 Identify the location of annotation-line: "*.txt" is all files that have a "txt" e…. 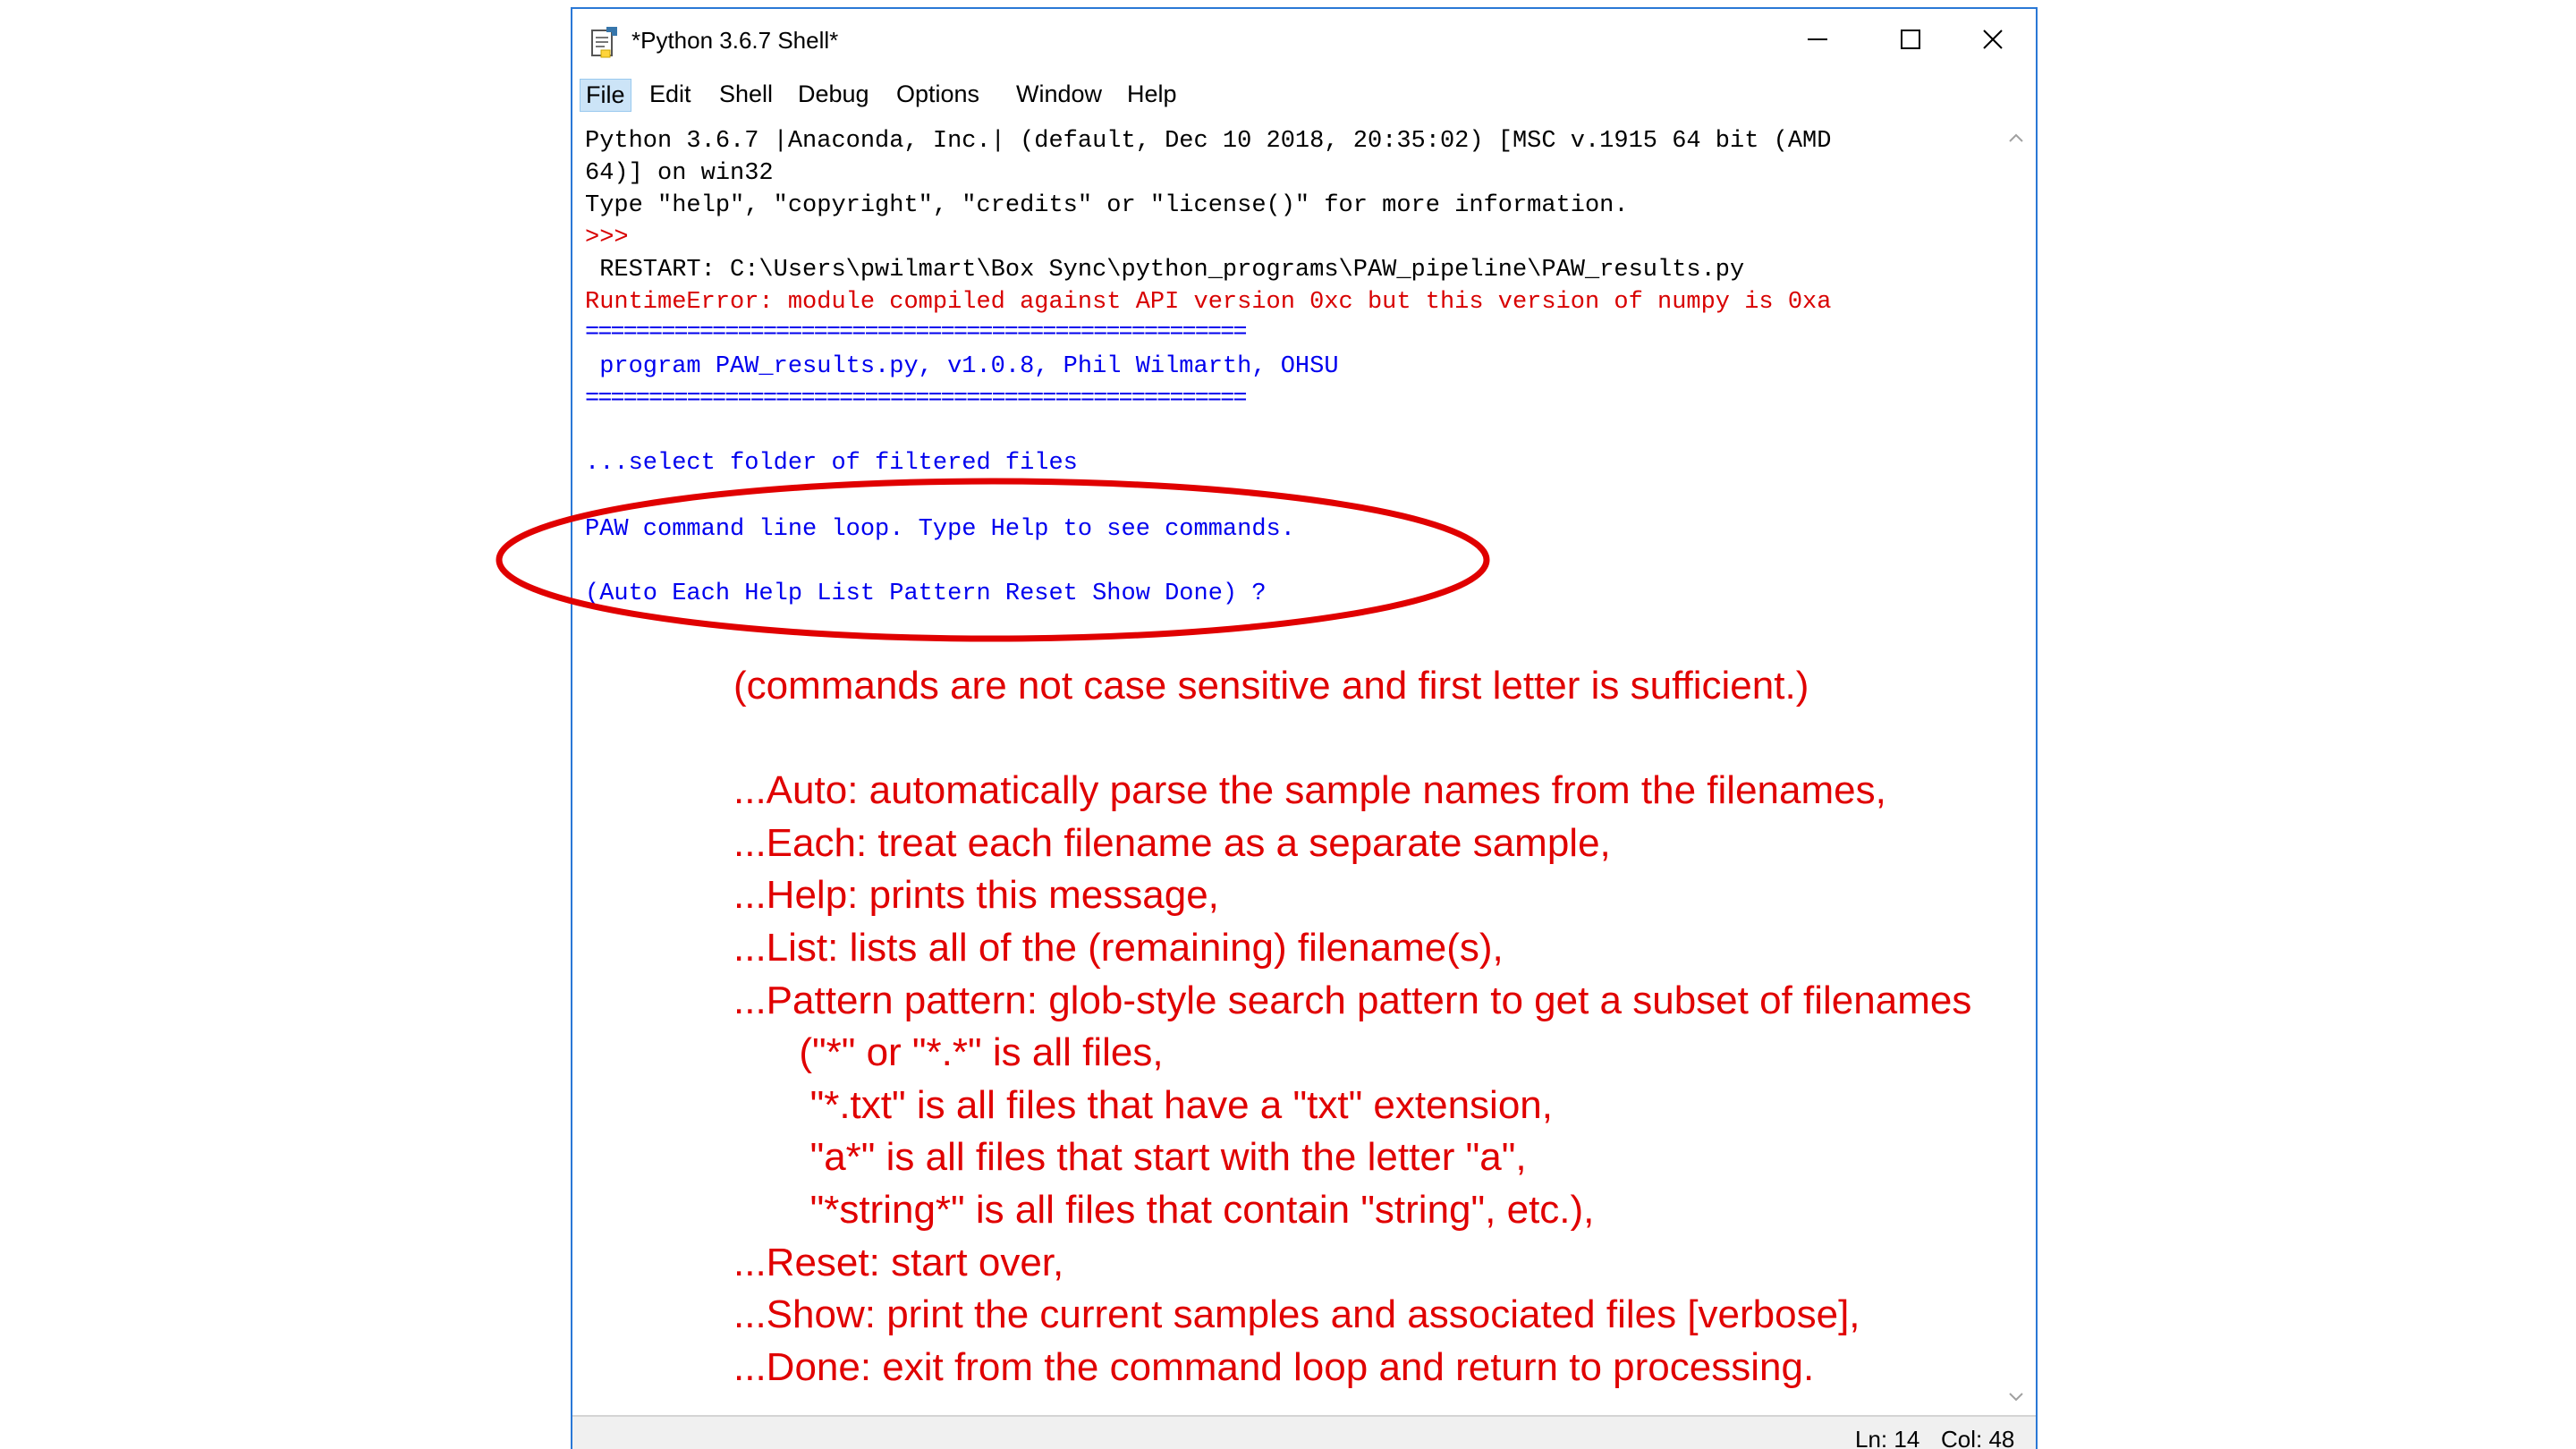
(1143, 1104).